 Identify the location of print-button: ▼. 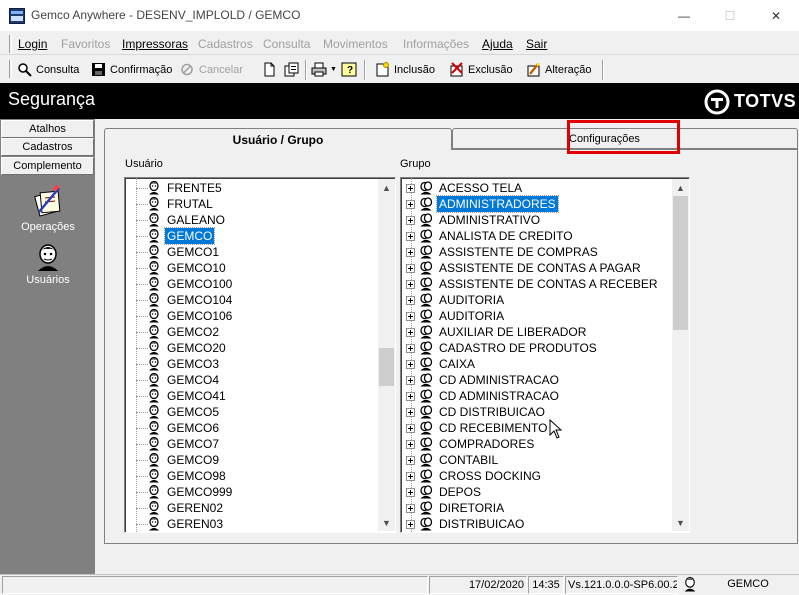
(324, 69).